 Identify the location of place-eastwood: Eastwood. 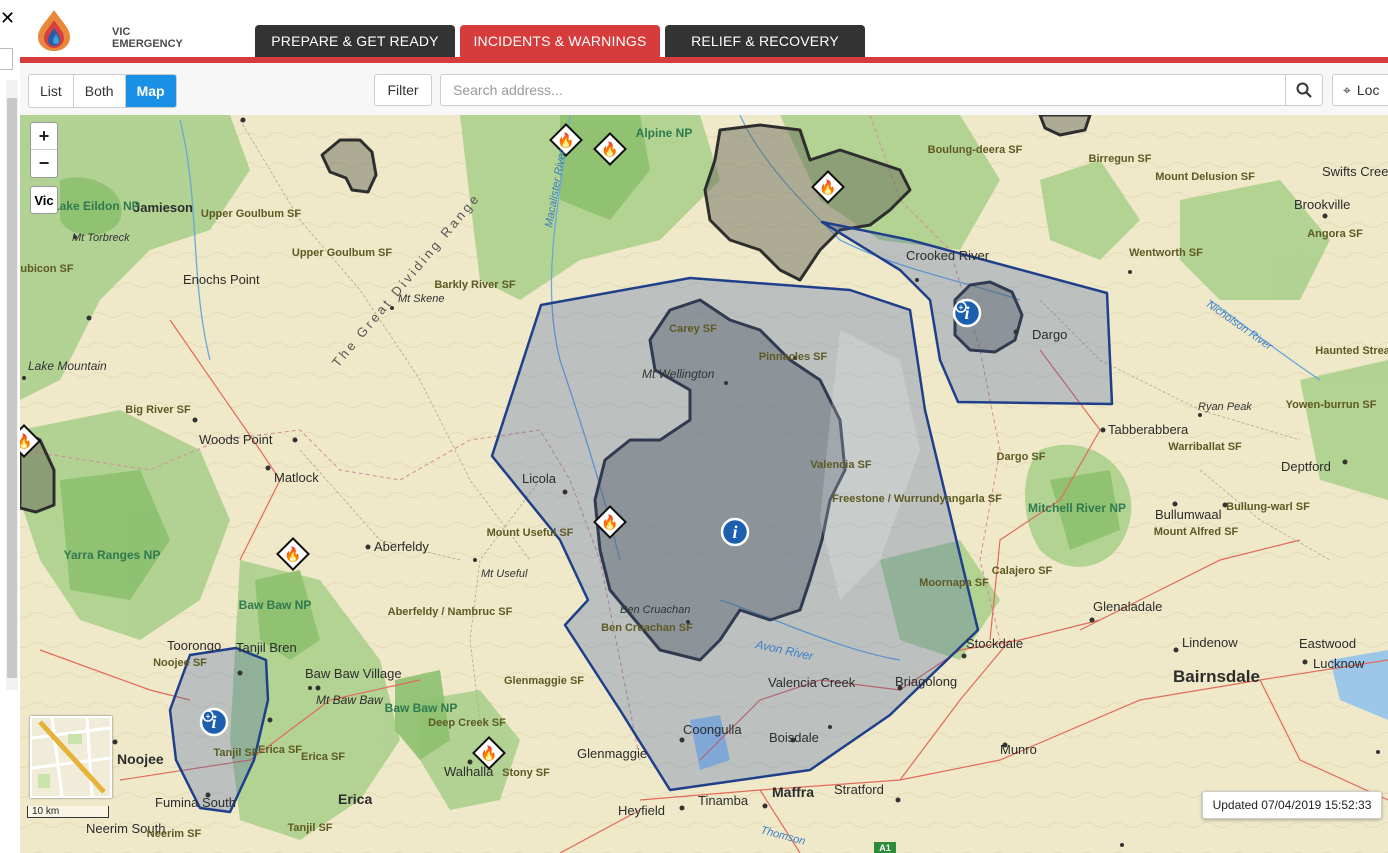
(1327, 643).